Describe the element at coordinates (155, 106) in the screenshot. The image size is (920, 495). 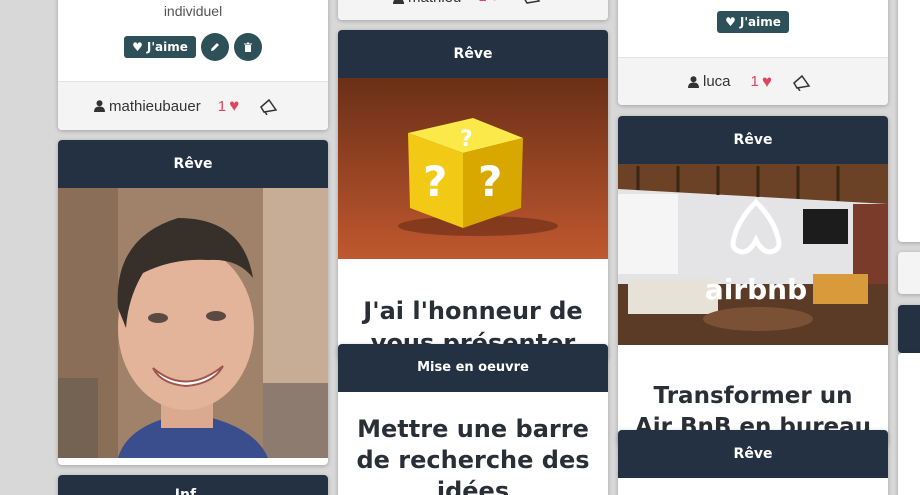
I see `author-name: mathieubauer` at that location.